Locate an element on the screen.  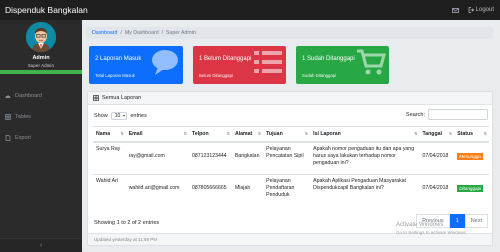
comment-icon is located at coordinates (165, 62).